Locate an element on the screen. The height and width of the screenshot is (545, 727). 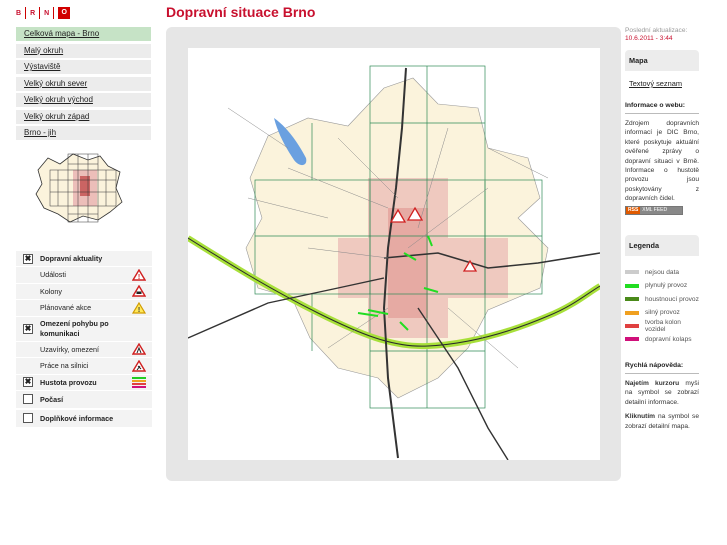
queue-car-triangle-icon is located at coordinates (139, 291).